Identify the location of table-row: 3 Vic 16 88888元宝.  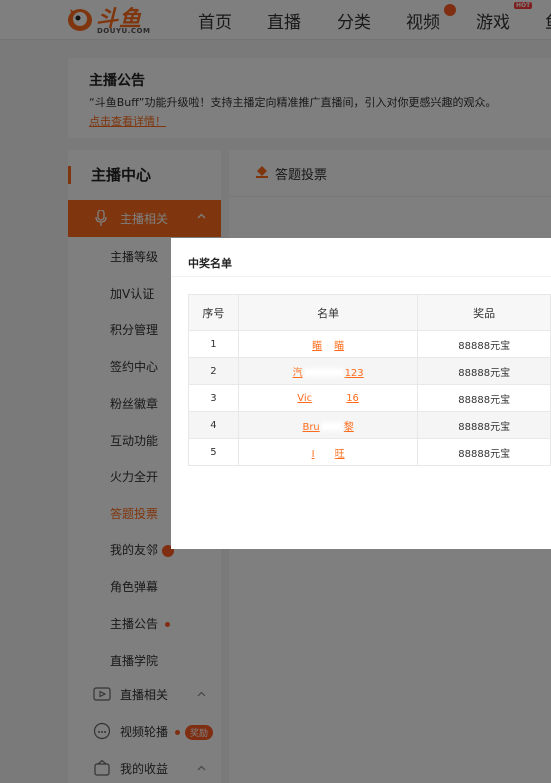
(369, 398).